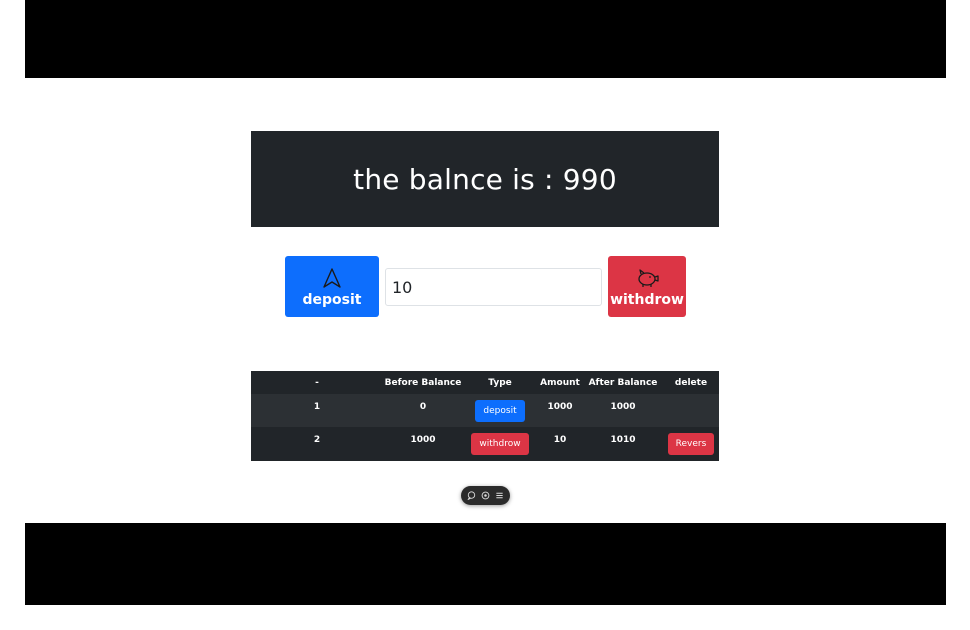  What do you see at coordinates (691, 382) in the screenshot?
I see `header-delete: delete` at bounding box center [691, 382].